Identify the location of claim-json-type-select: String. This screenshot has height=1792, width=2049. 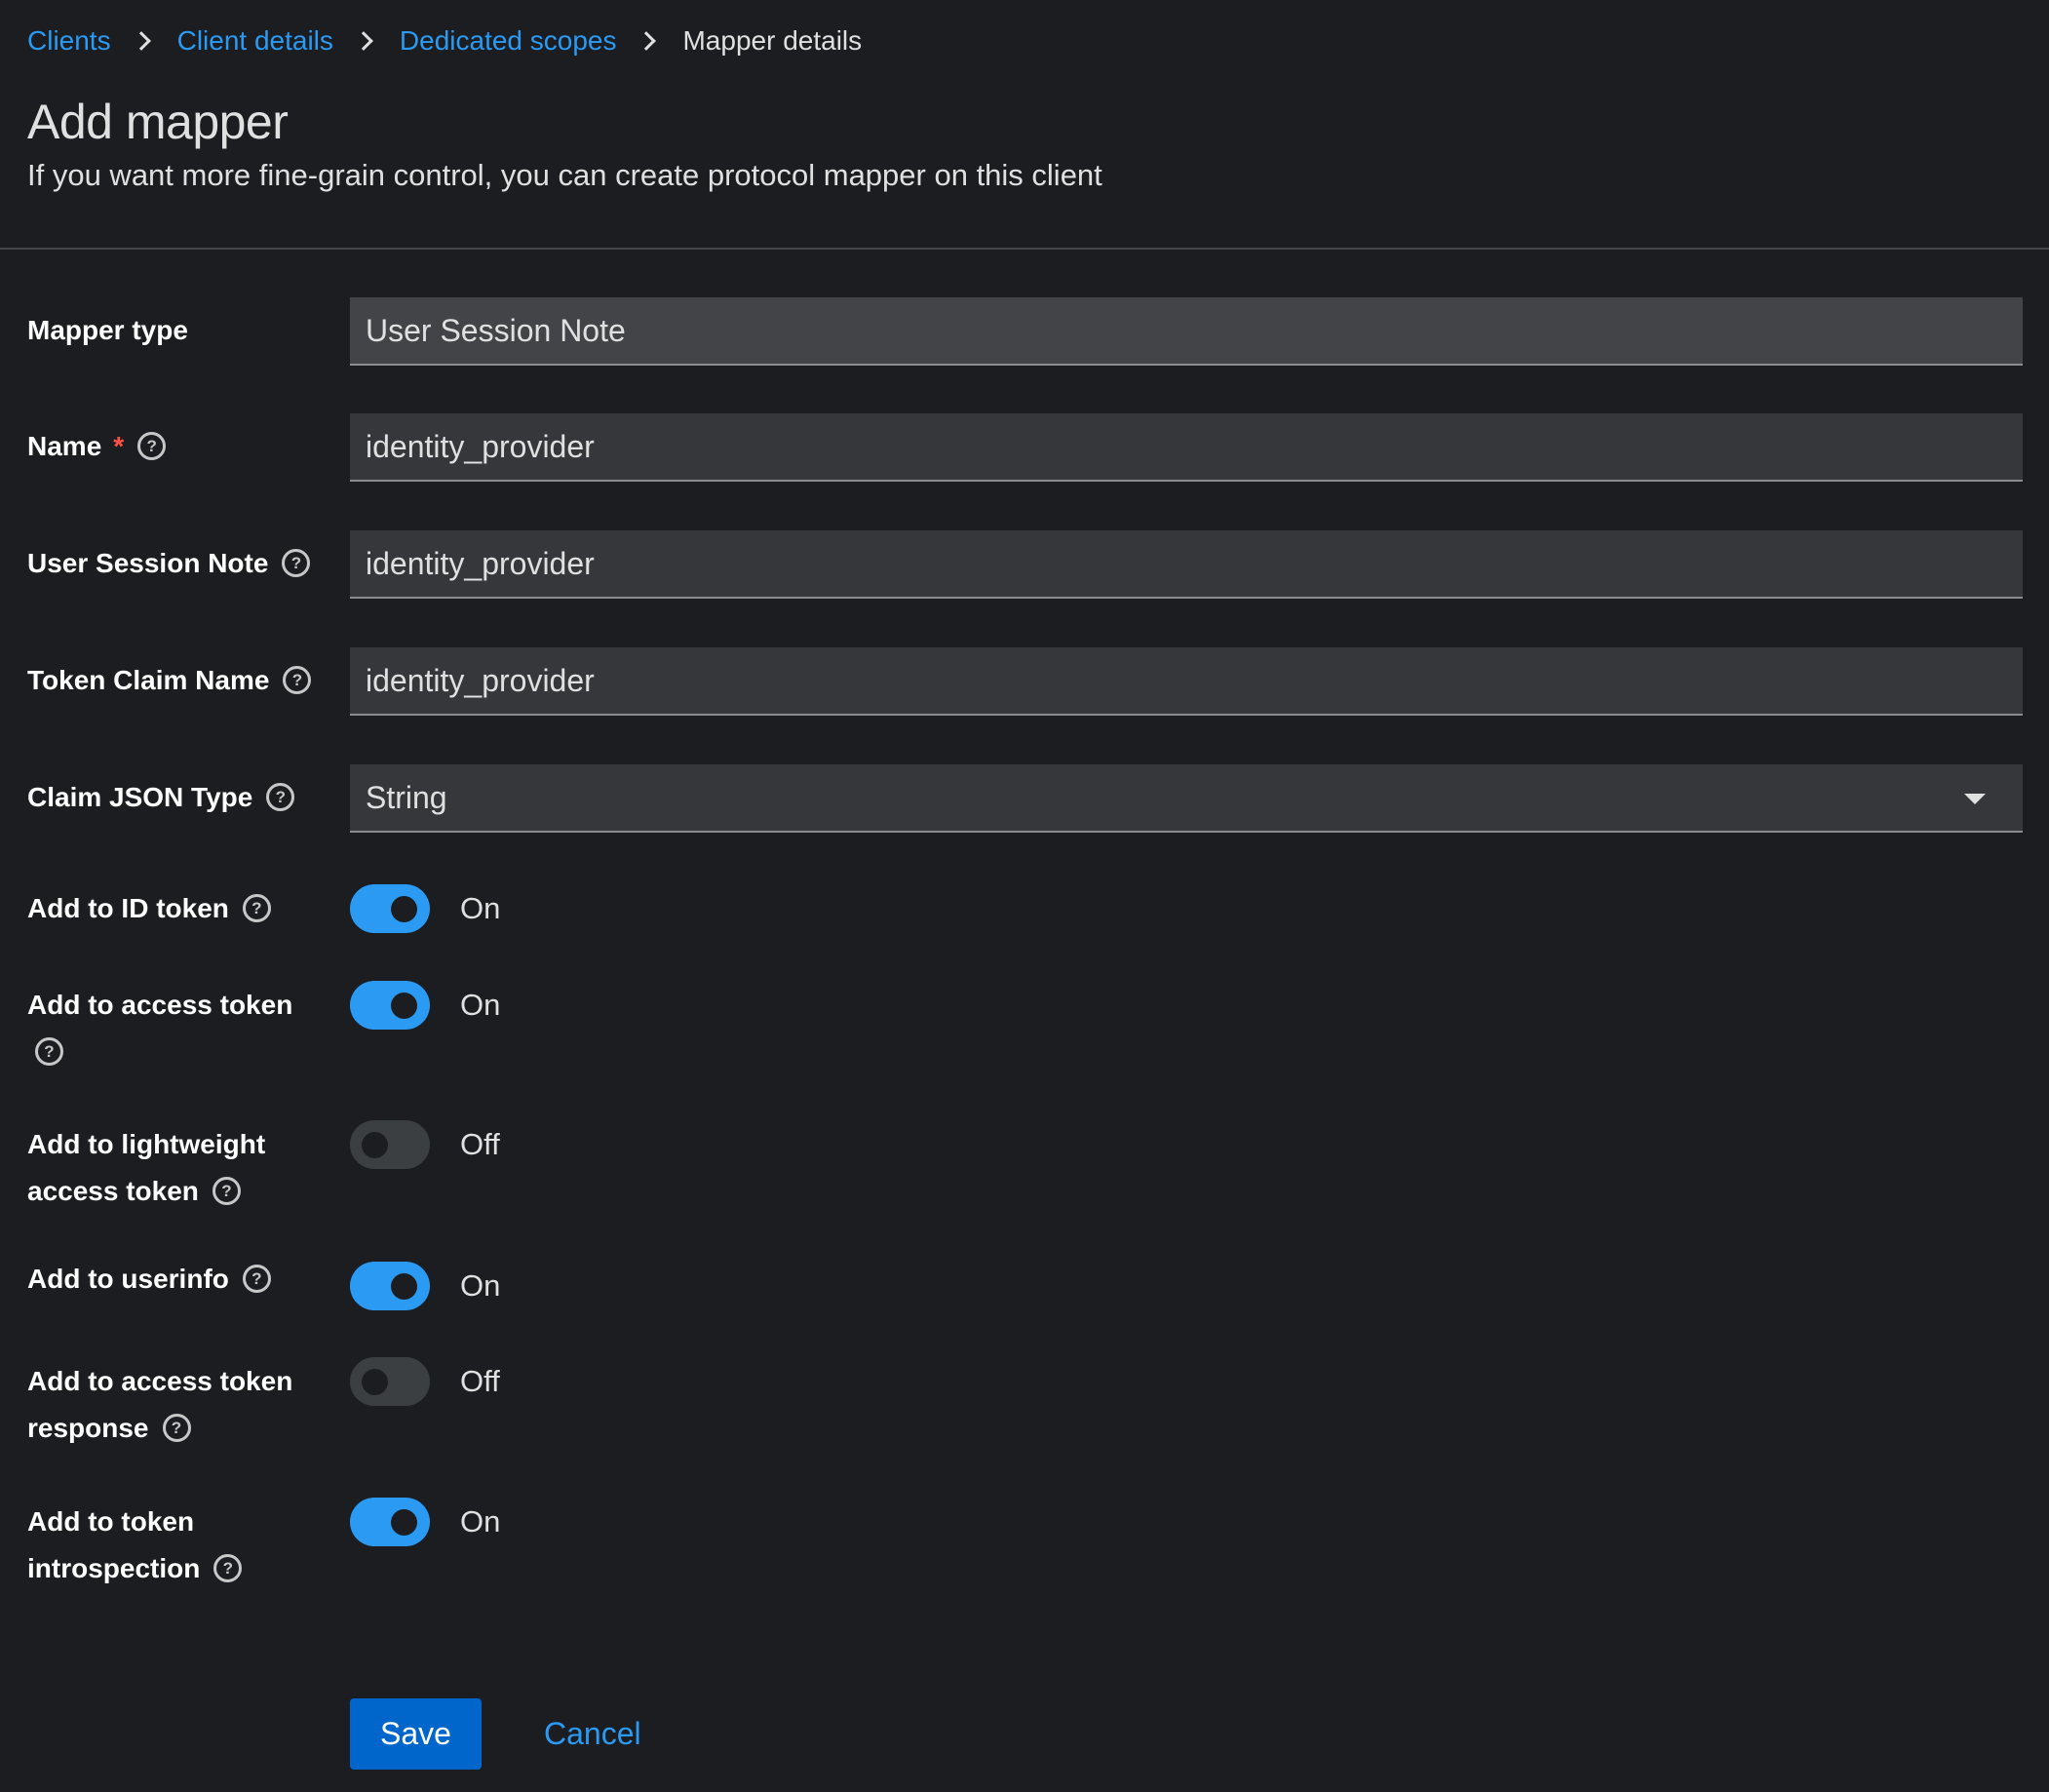
(1186, 798).